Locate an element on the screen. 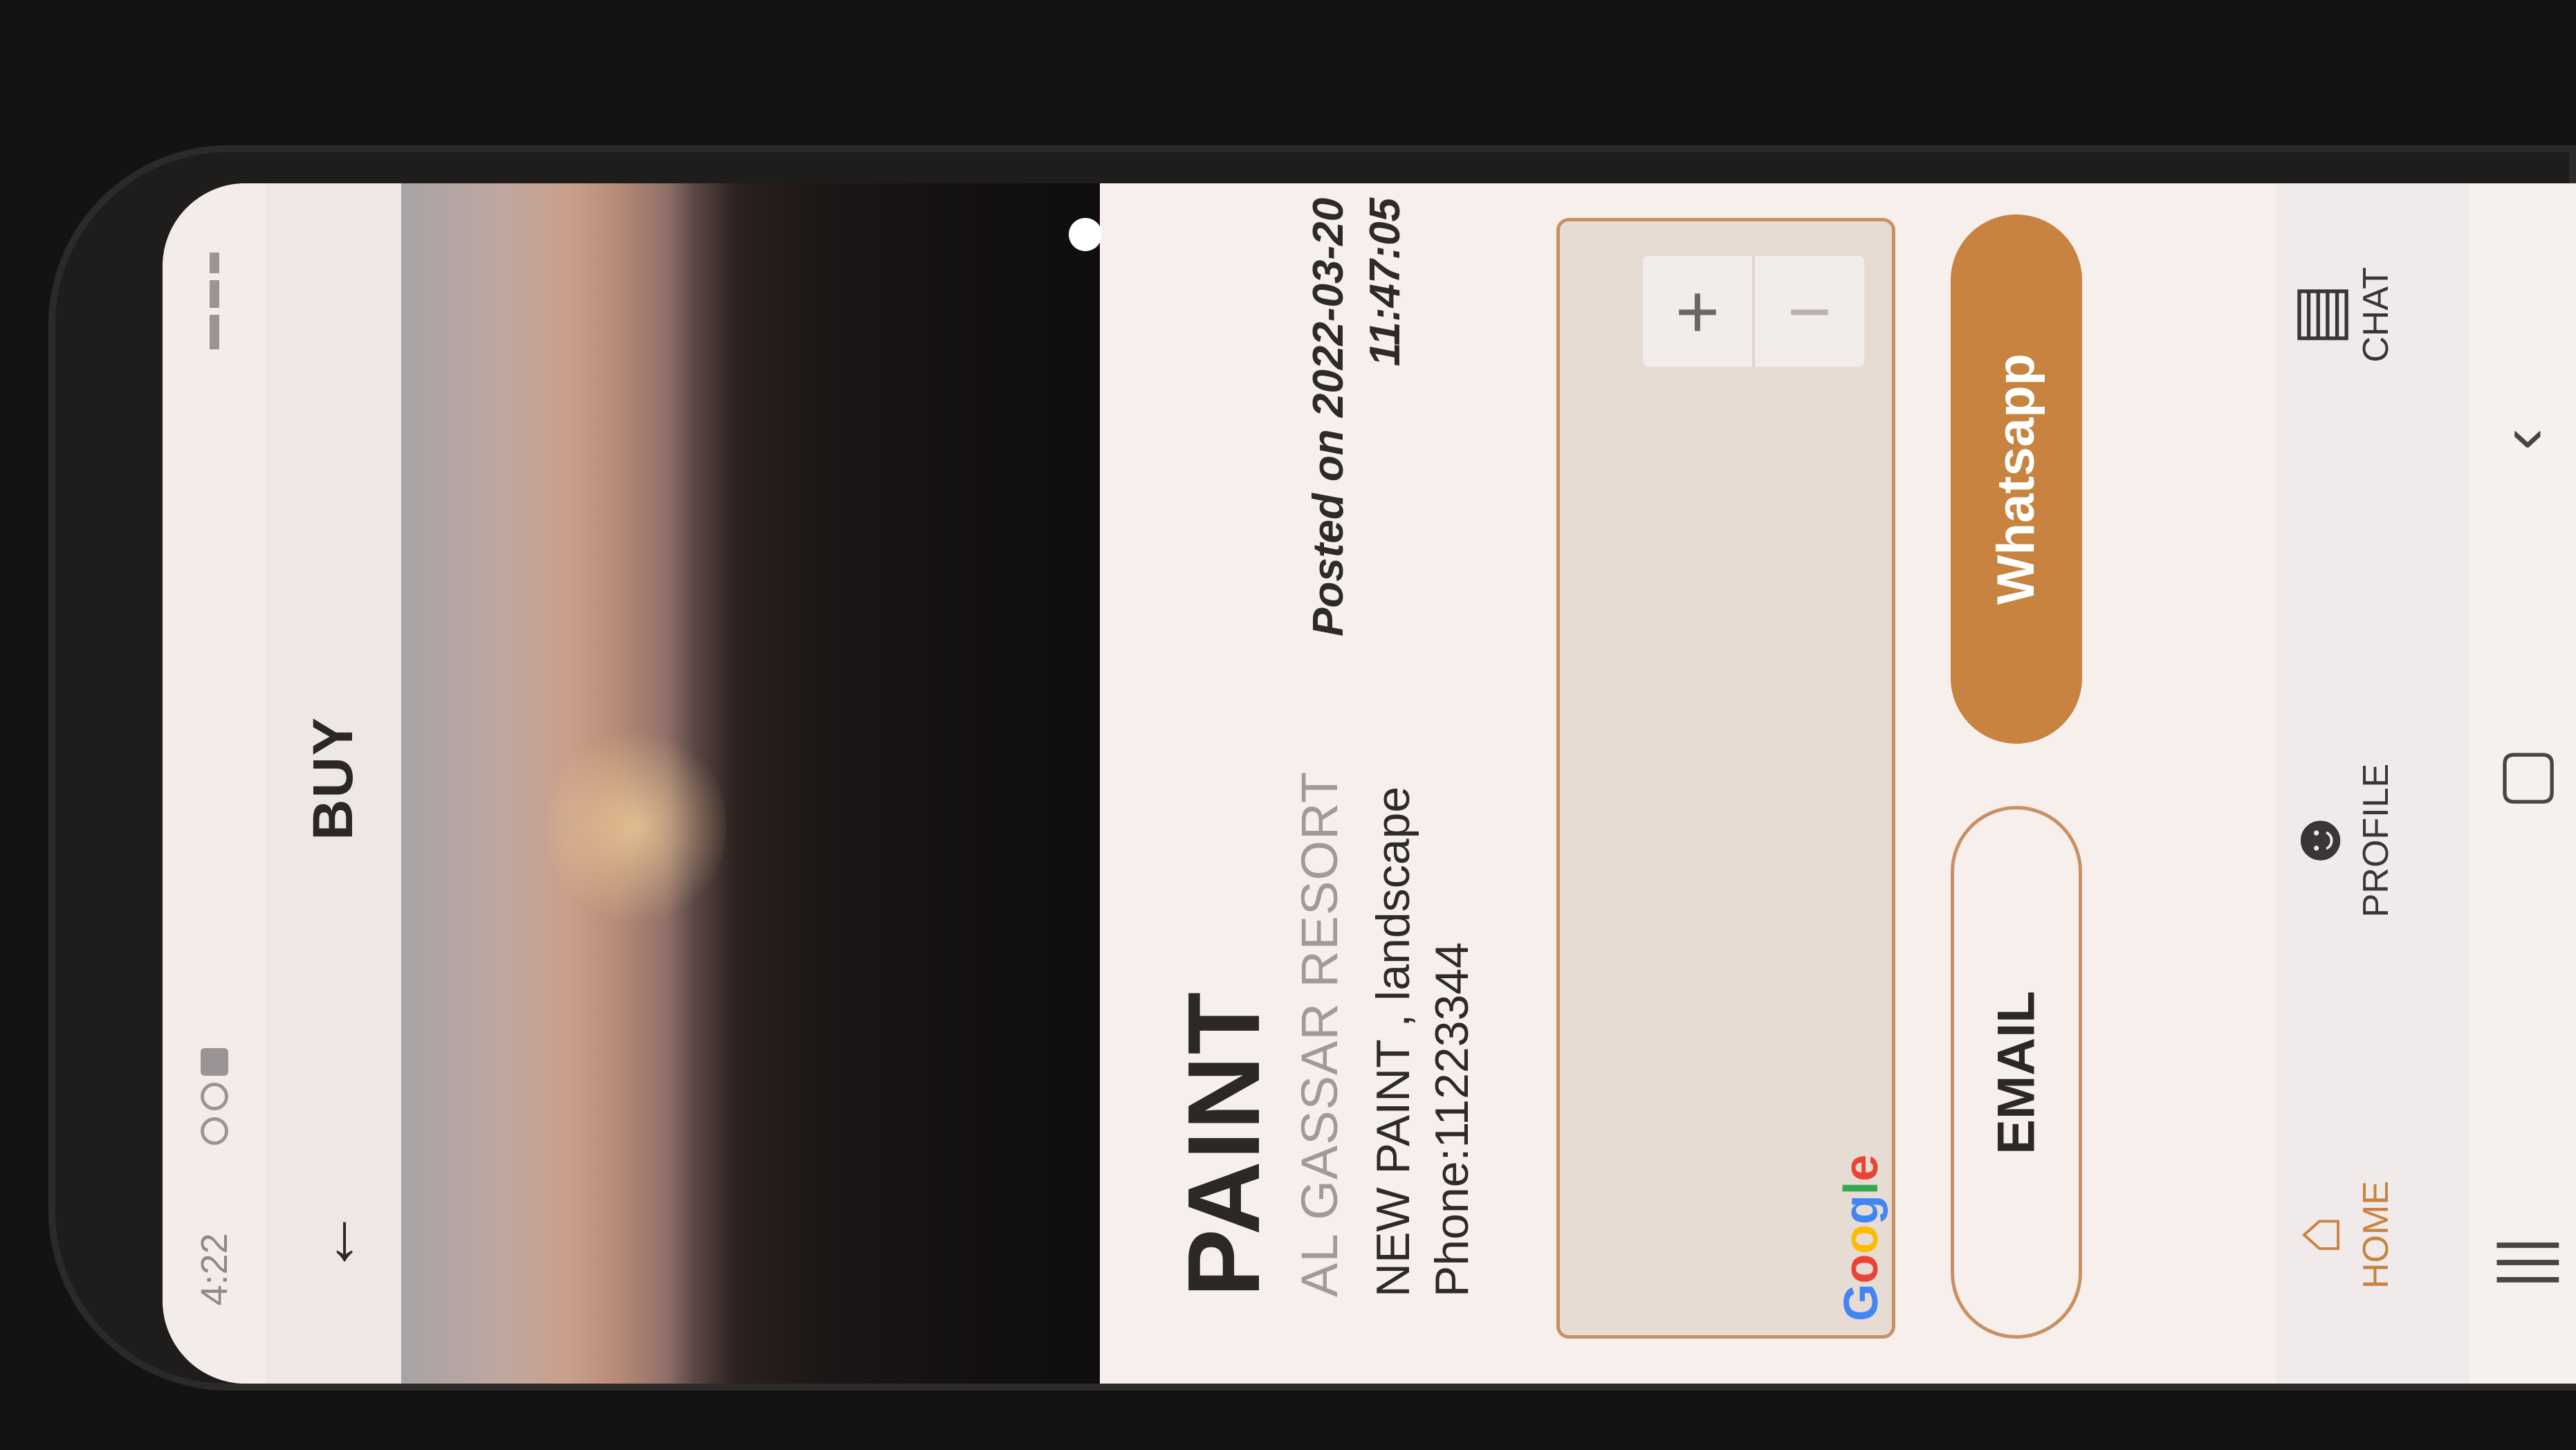 This screenshot has height=1450, width=2576. listing-title: PAINT is located at coordinates (1224, 1143).